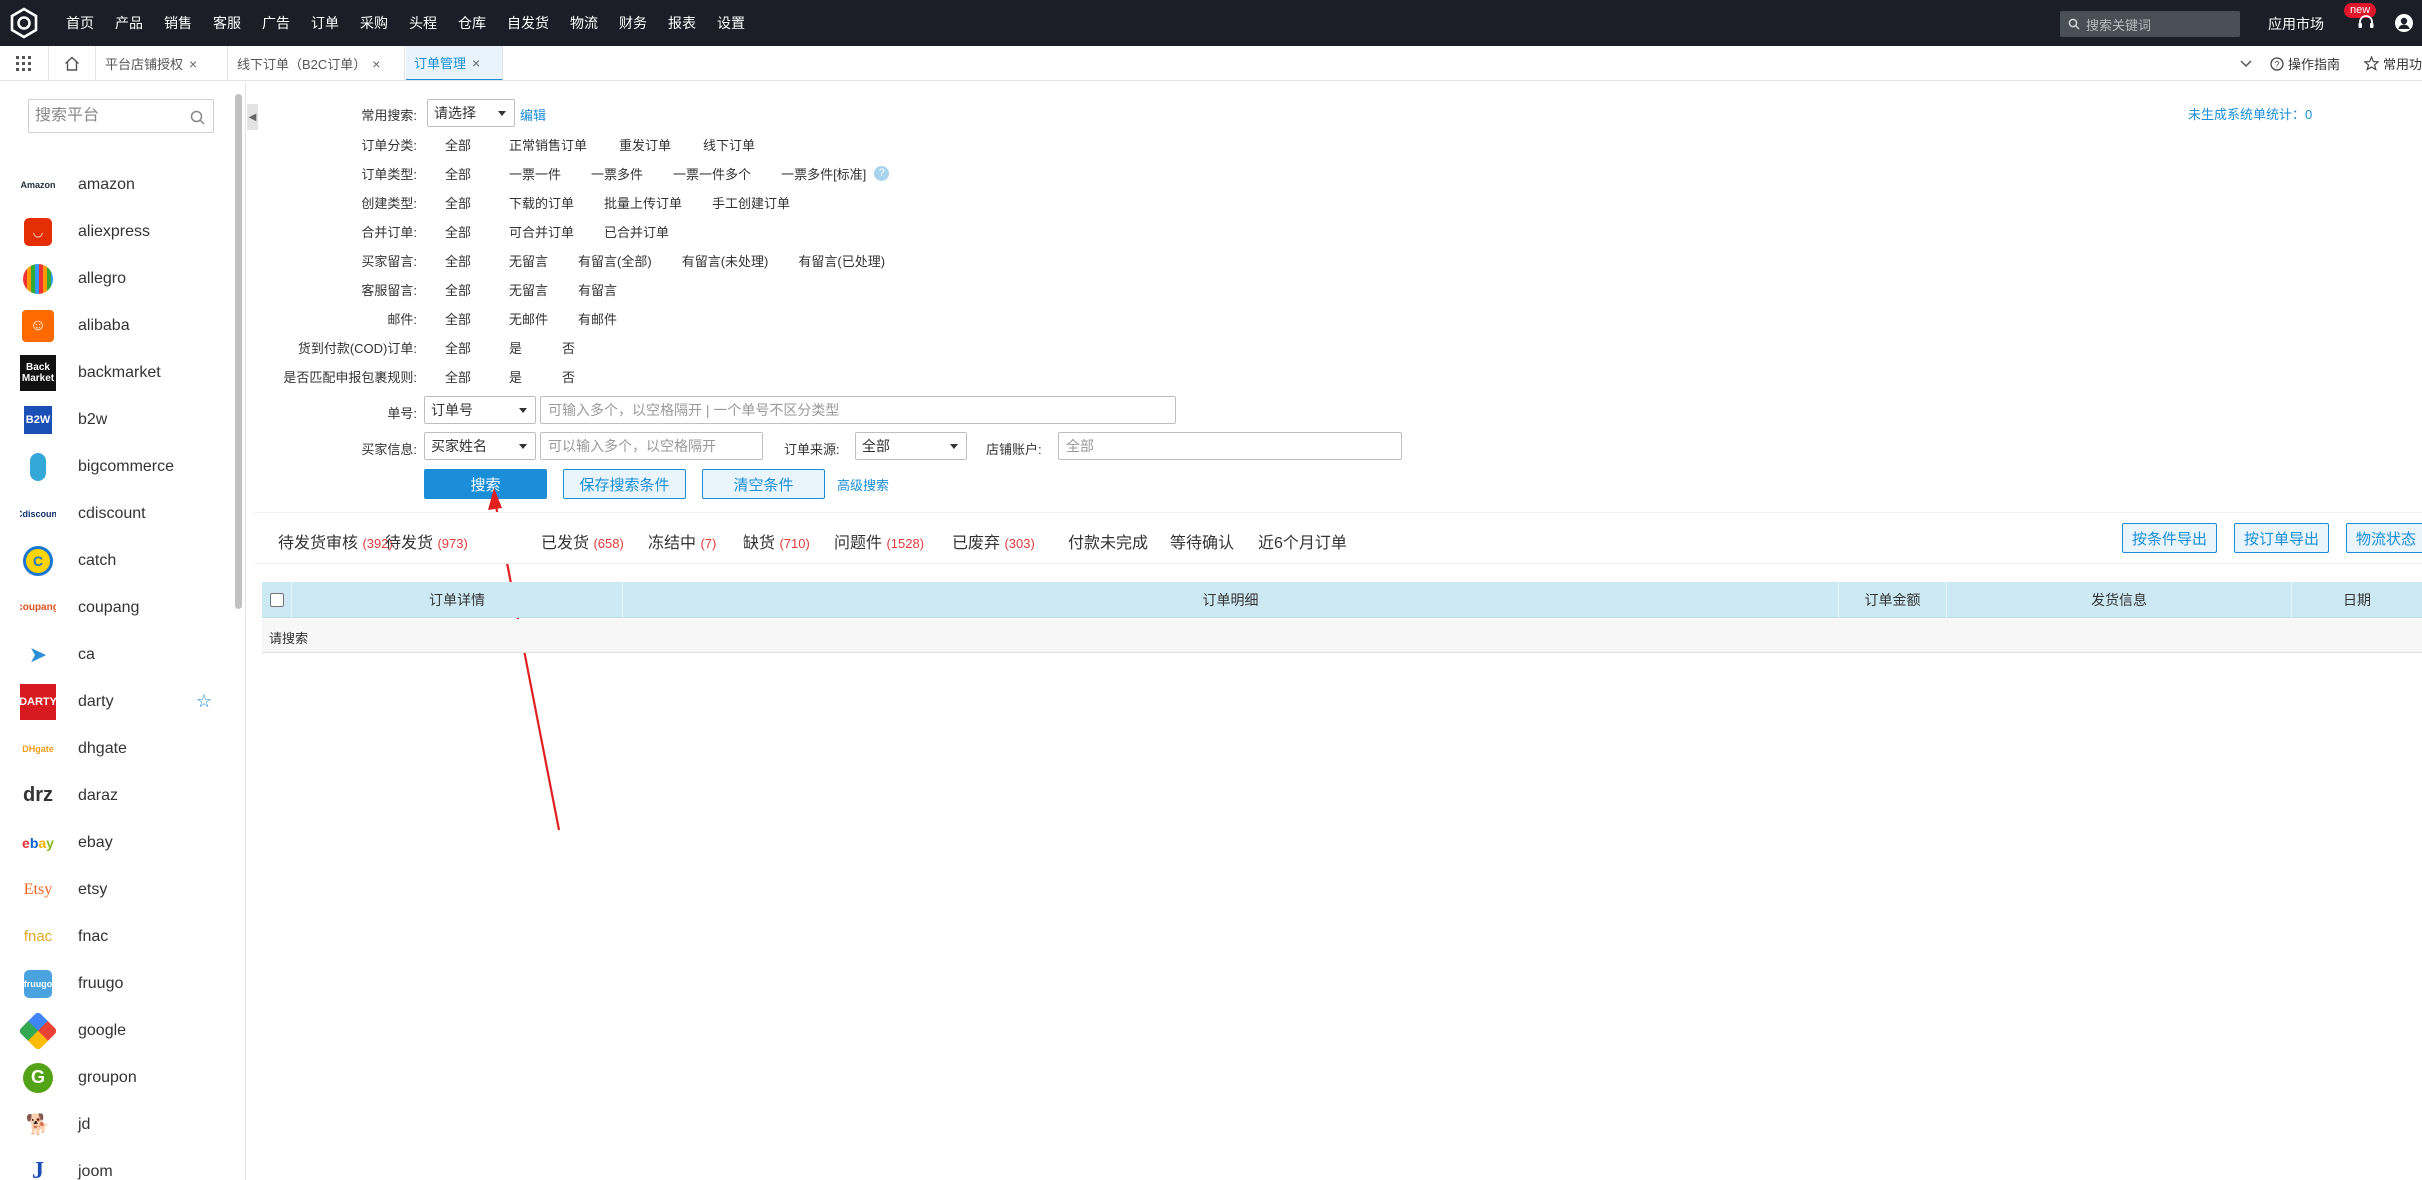 The image size is (2422, 1180). Describe the element at coordinates (374, 23) in the screenshot. I see `nav-purchase: 采购` at that location.